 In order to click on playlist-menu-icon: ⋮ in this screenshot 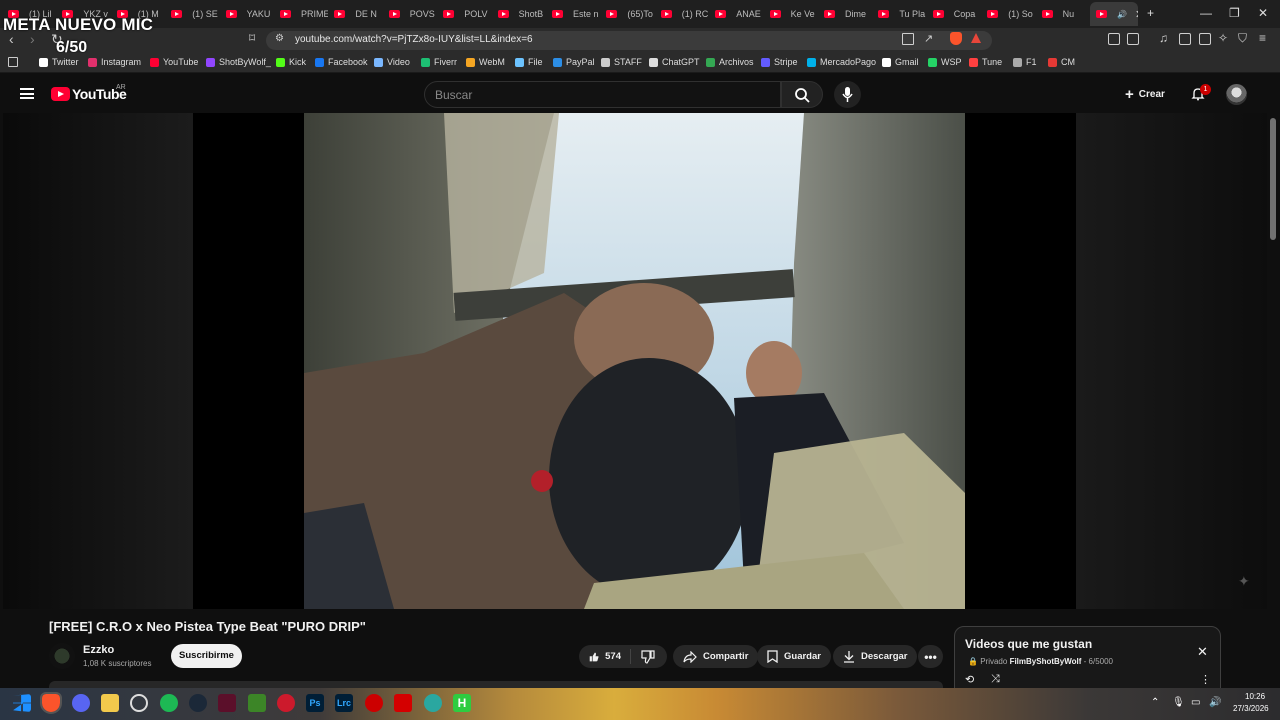, I will do `click(1205, 679)`.